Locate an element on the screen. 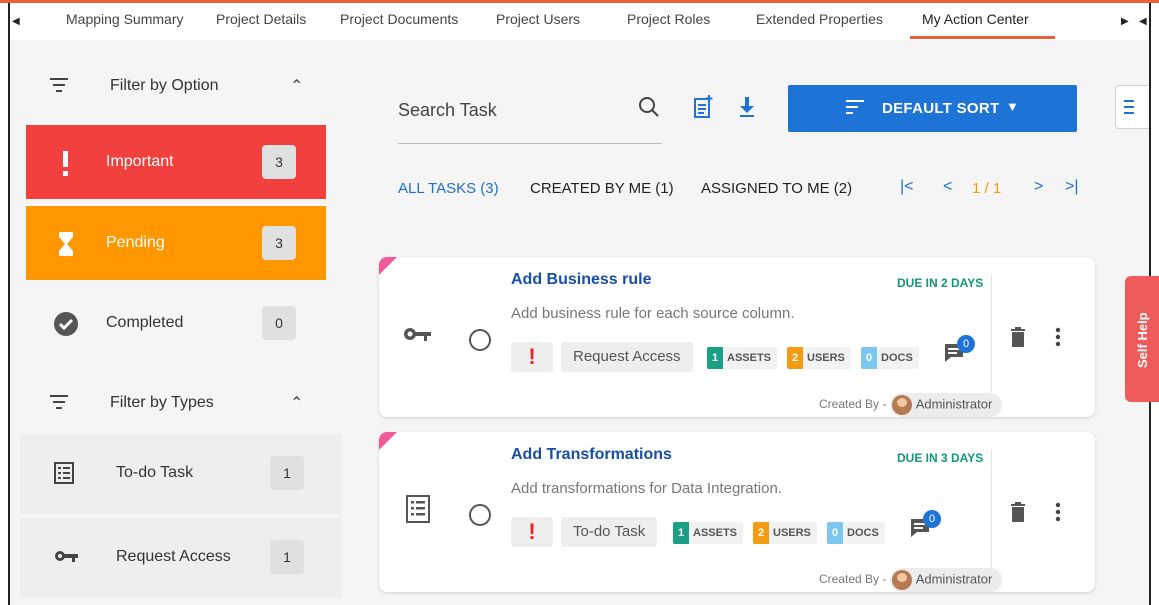  filter-todo-task-label: To-do Task is located at coordinates (155, 472).